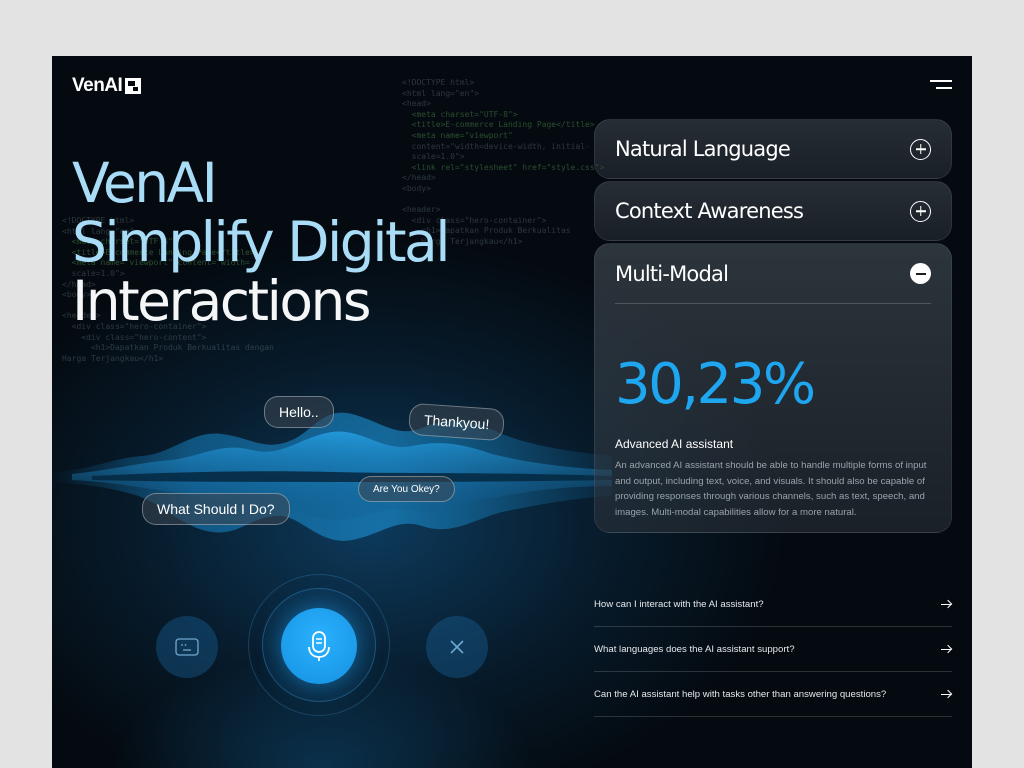 The image size is (1024, 768). I want to click on hero-title: VenAI Simplify Digital Interactions, so click(261, 242).